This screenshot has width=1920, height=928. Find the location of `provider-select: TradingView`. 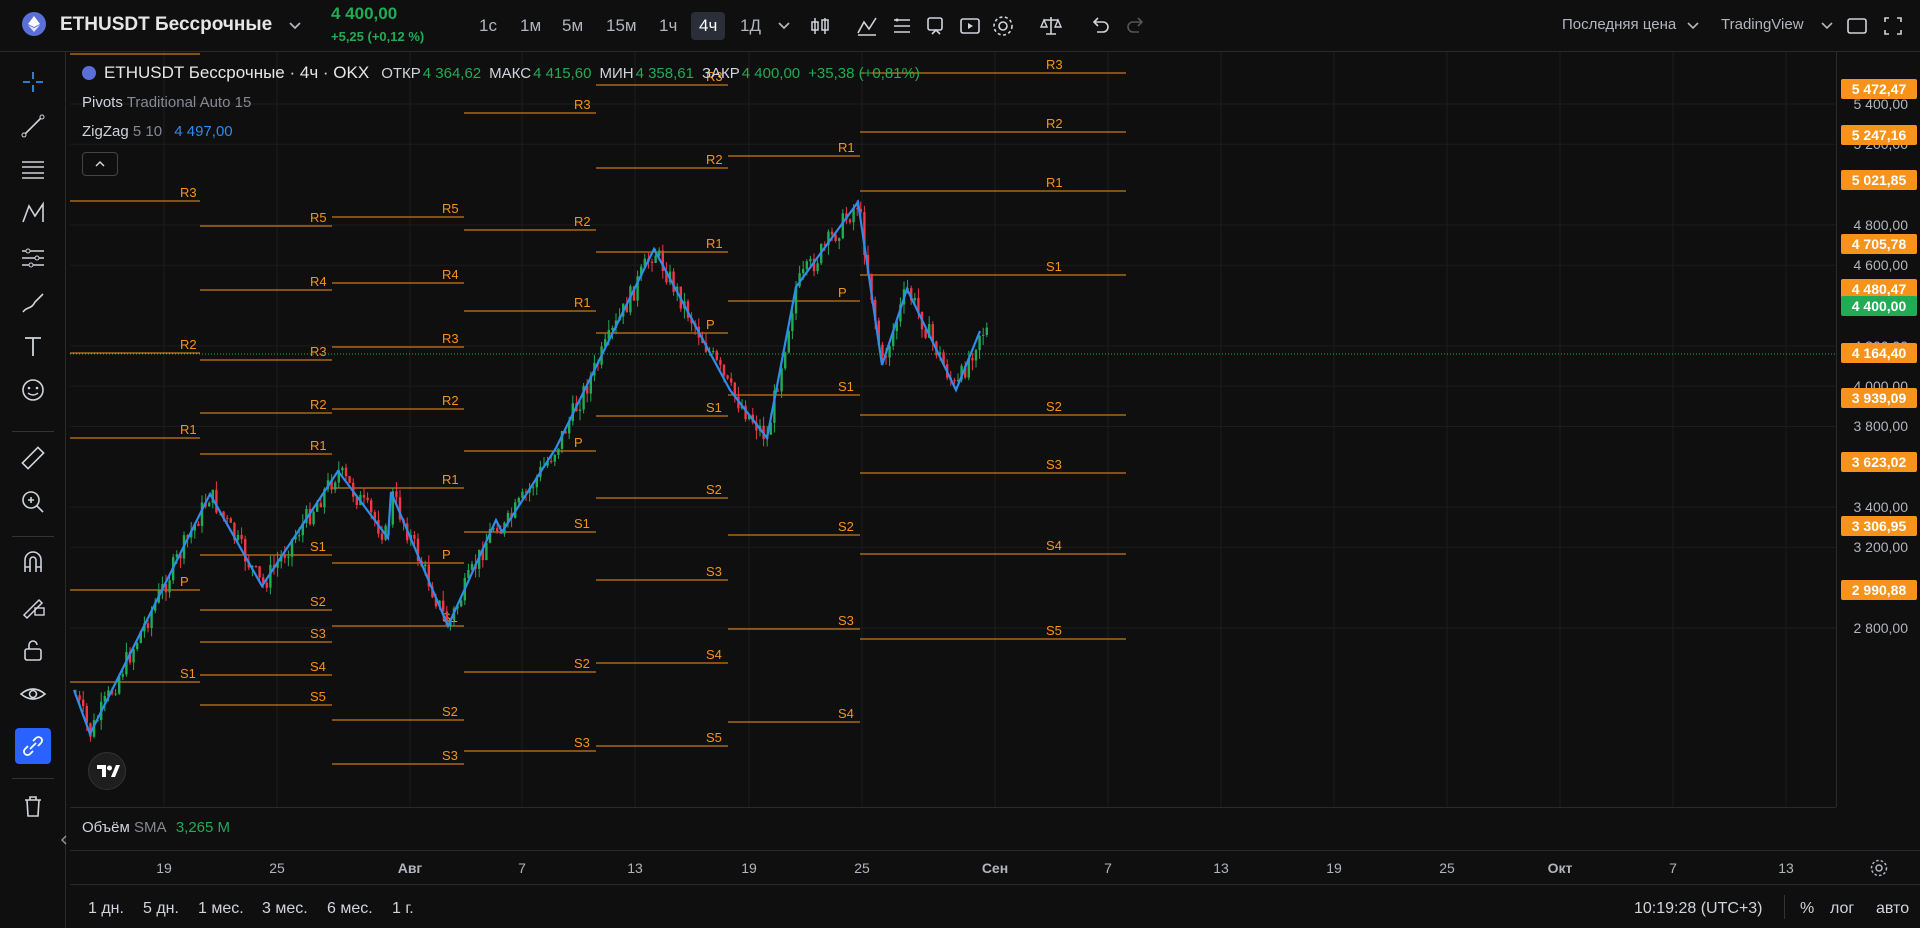

provider-select: TradingView is located at coordinates (1762, 24).